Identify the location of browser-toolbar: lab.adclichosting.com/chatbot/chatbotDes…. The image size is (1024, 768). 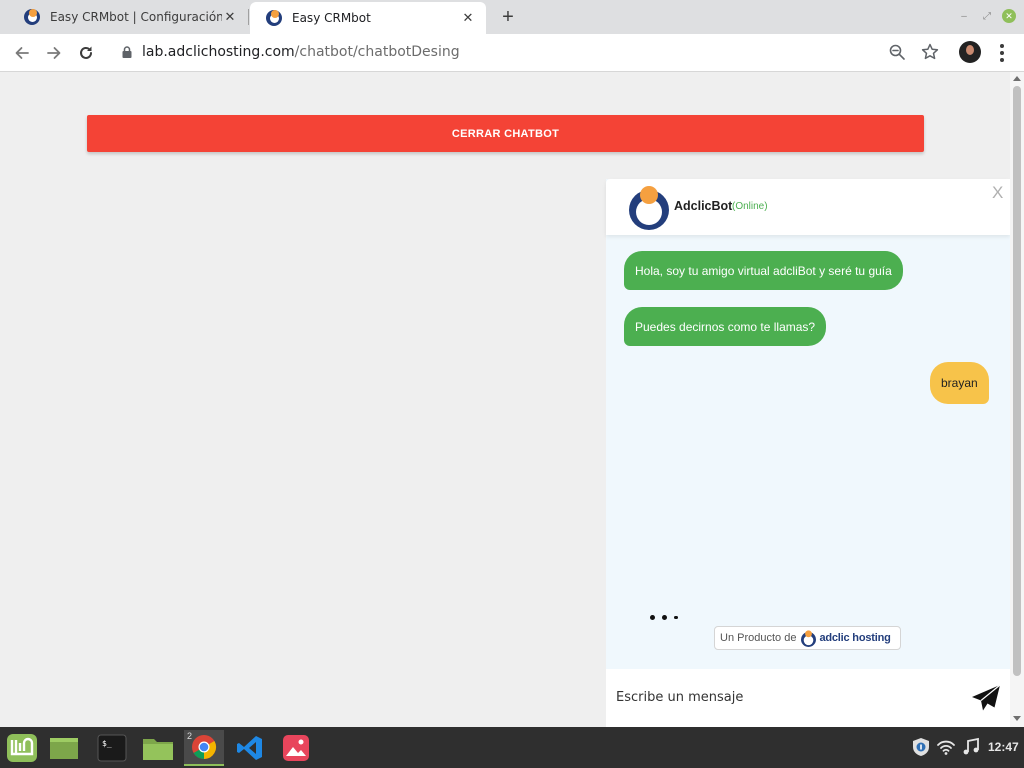
(512, 53).